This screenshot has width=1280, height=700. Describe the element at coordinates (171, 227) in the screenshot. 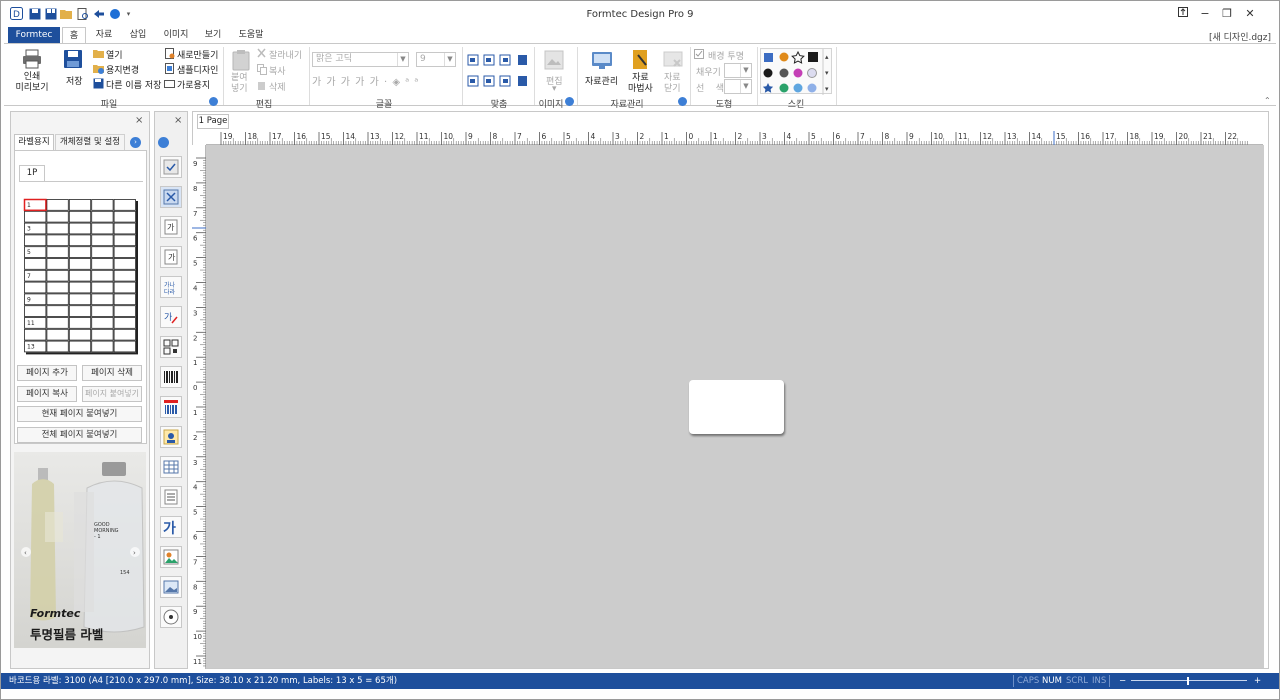

I see `text-tool: 가` at that location.